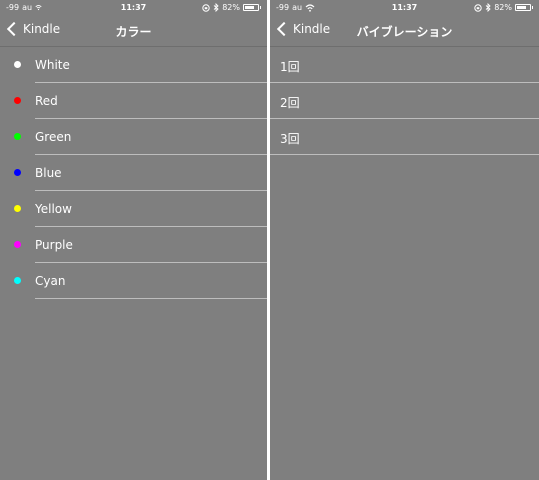  Describe the element at coordinates (133, 209) in the screenshot. I see `color-option-yellow: Yellow` at that location.